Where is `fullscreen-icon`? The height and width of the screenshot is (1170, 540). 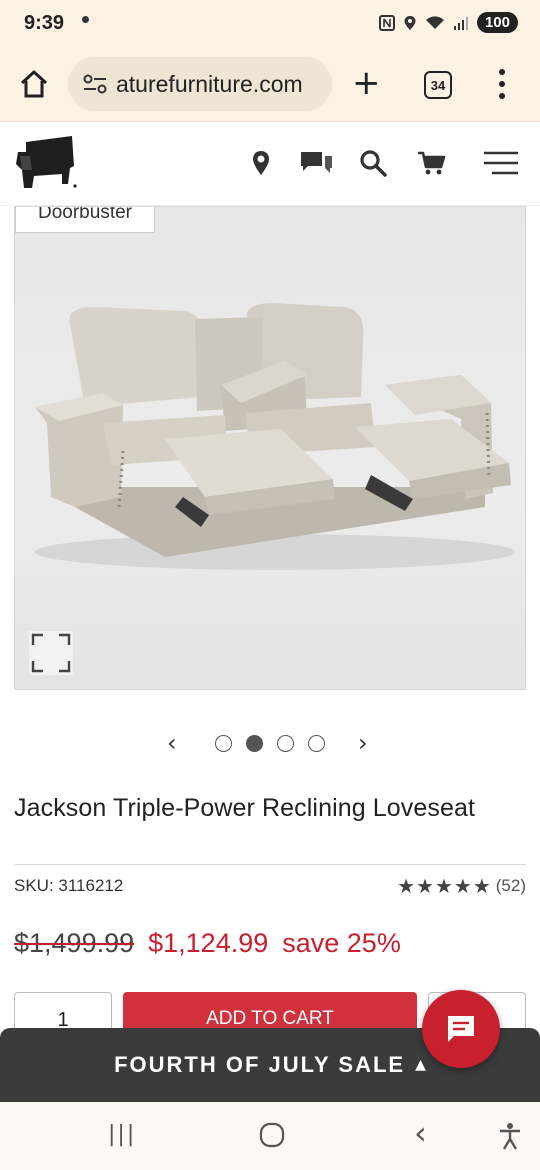 fullscreen-icon is located at coordinates (51, 653).